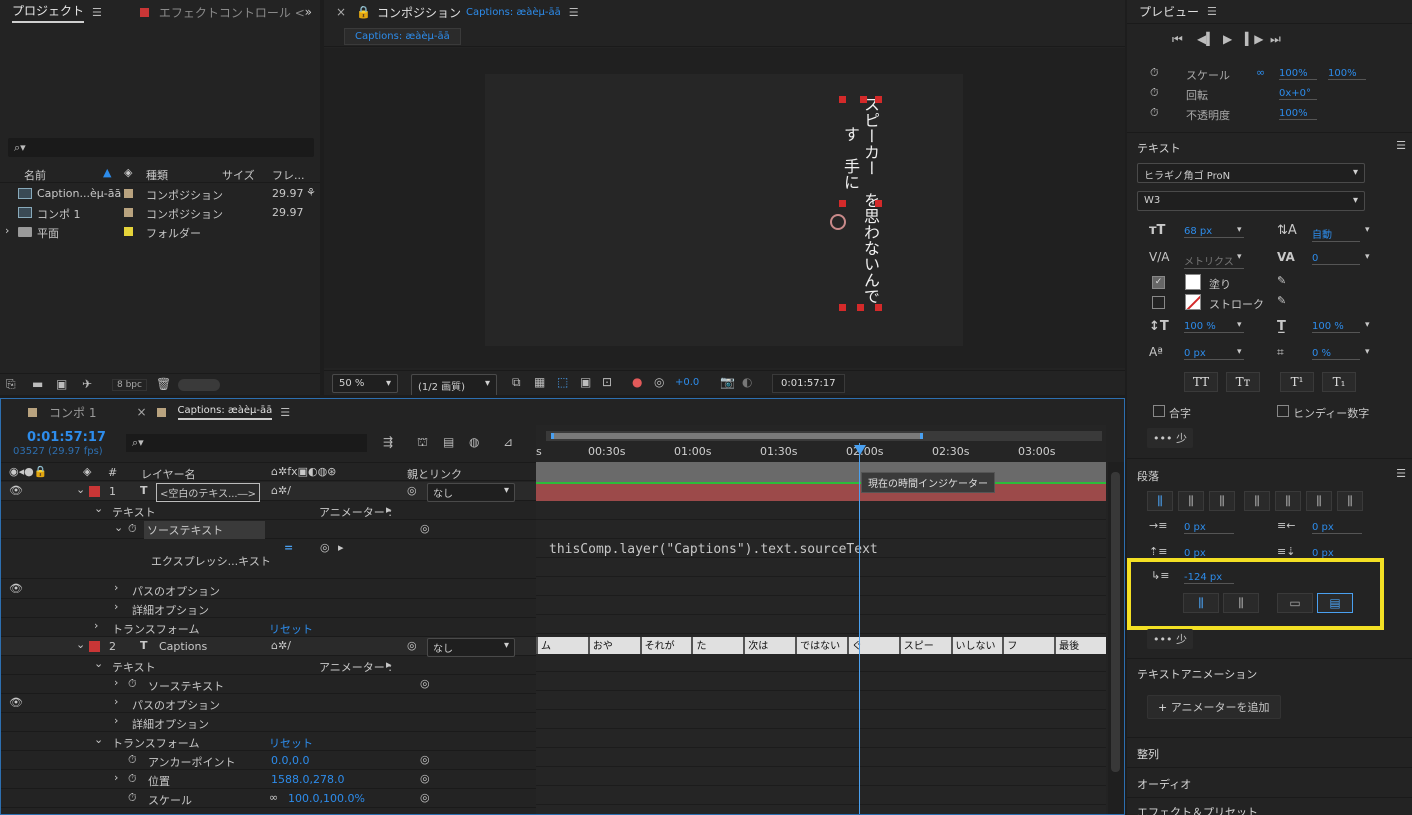  Describe the element at coordinates (87, 384) in the screenshot. I see `render-icon: ✈` at that location.